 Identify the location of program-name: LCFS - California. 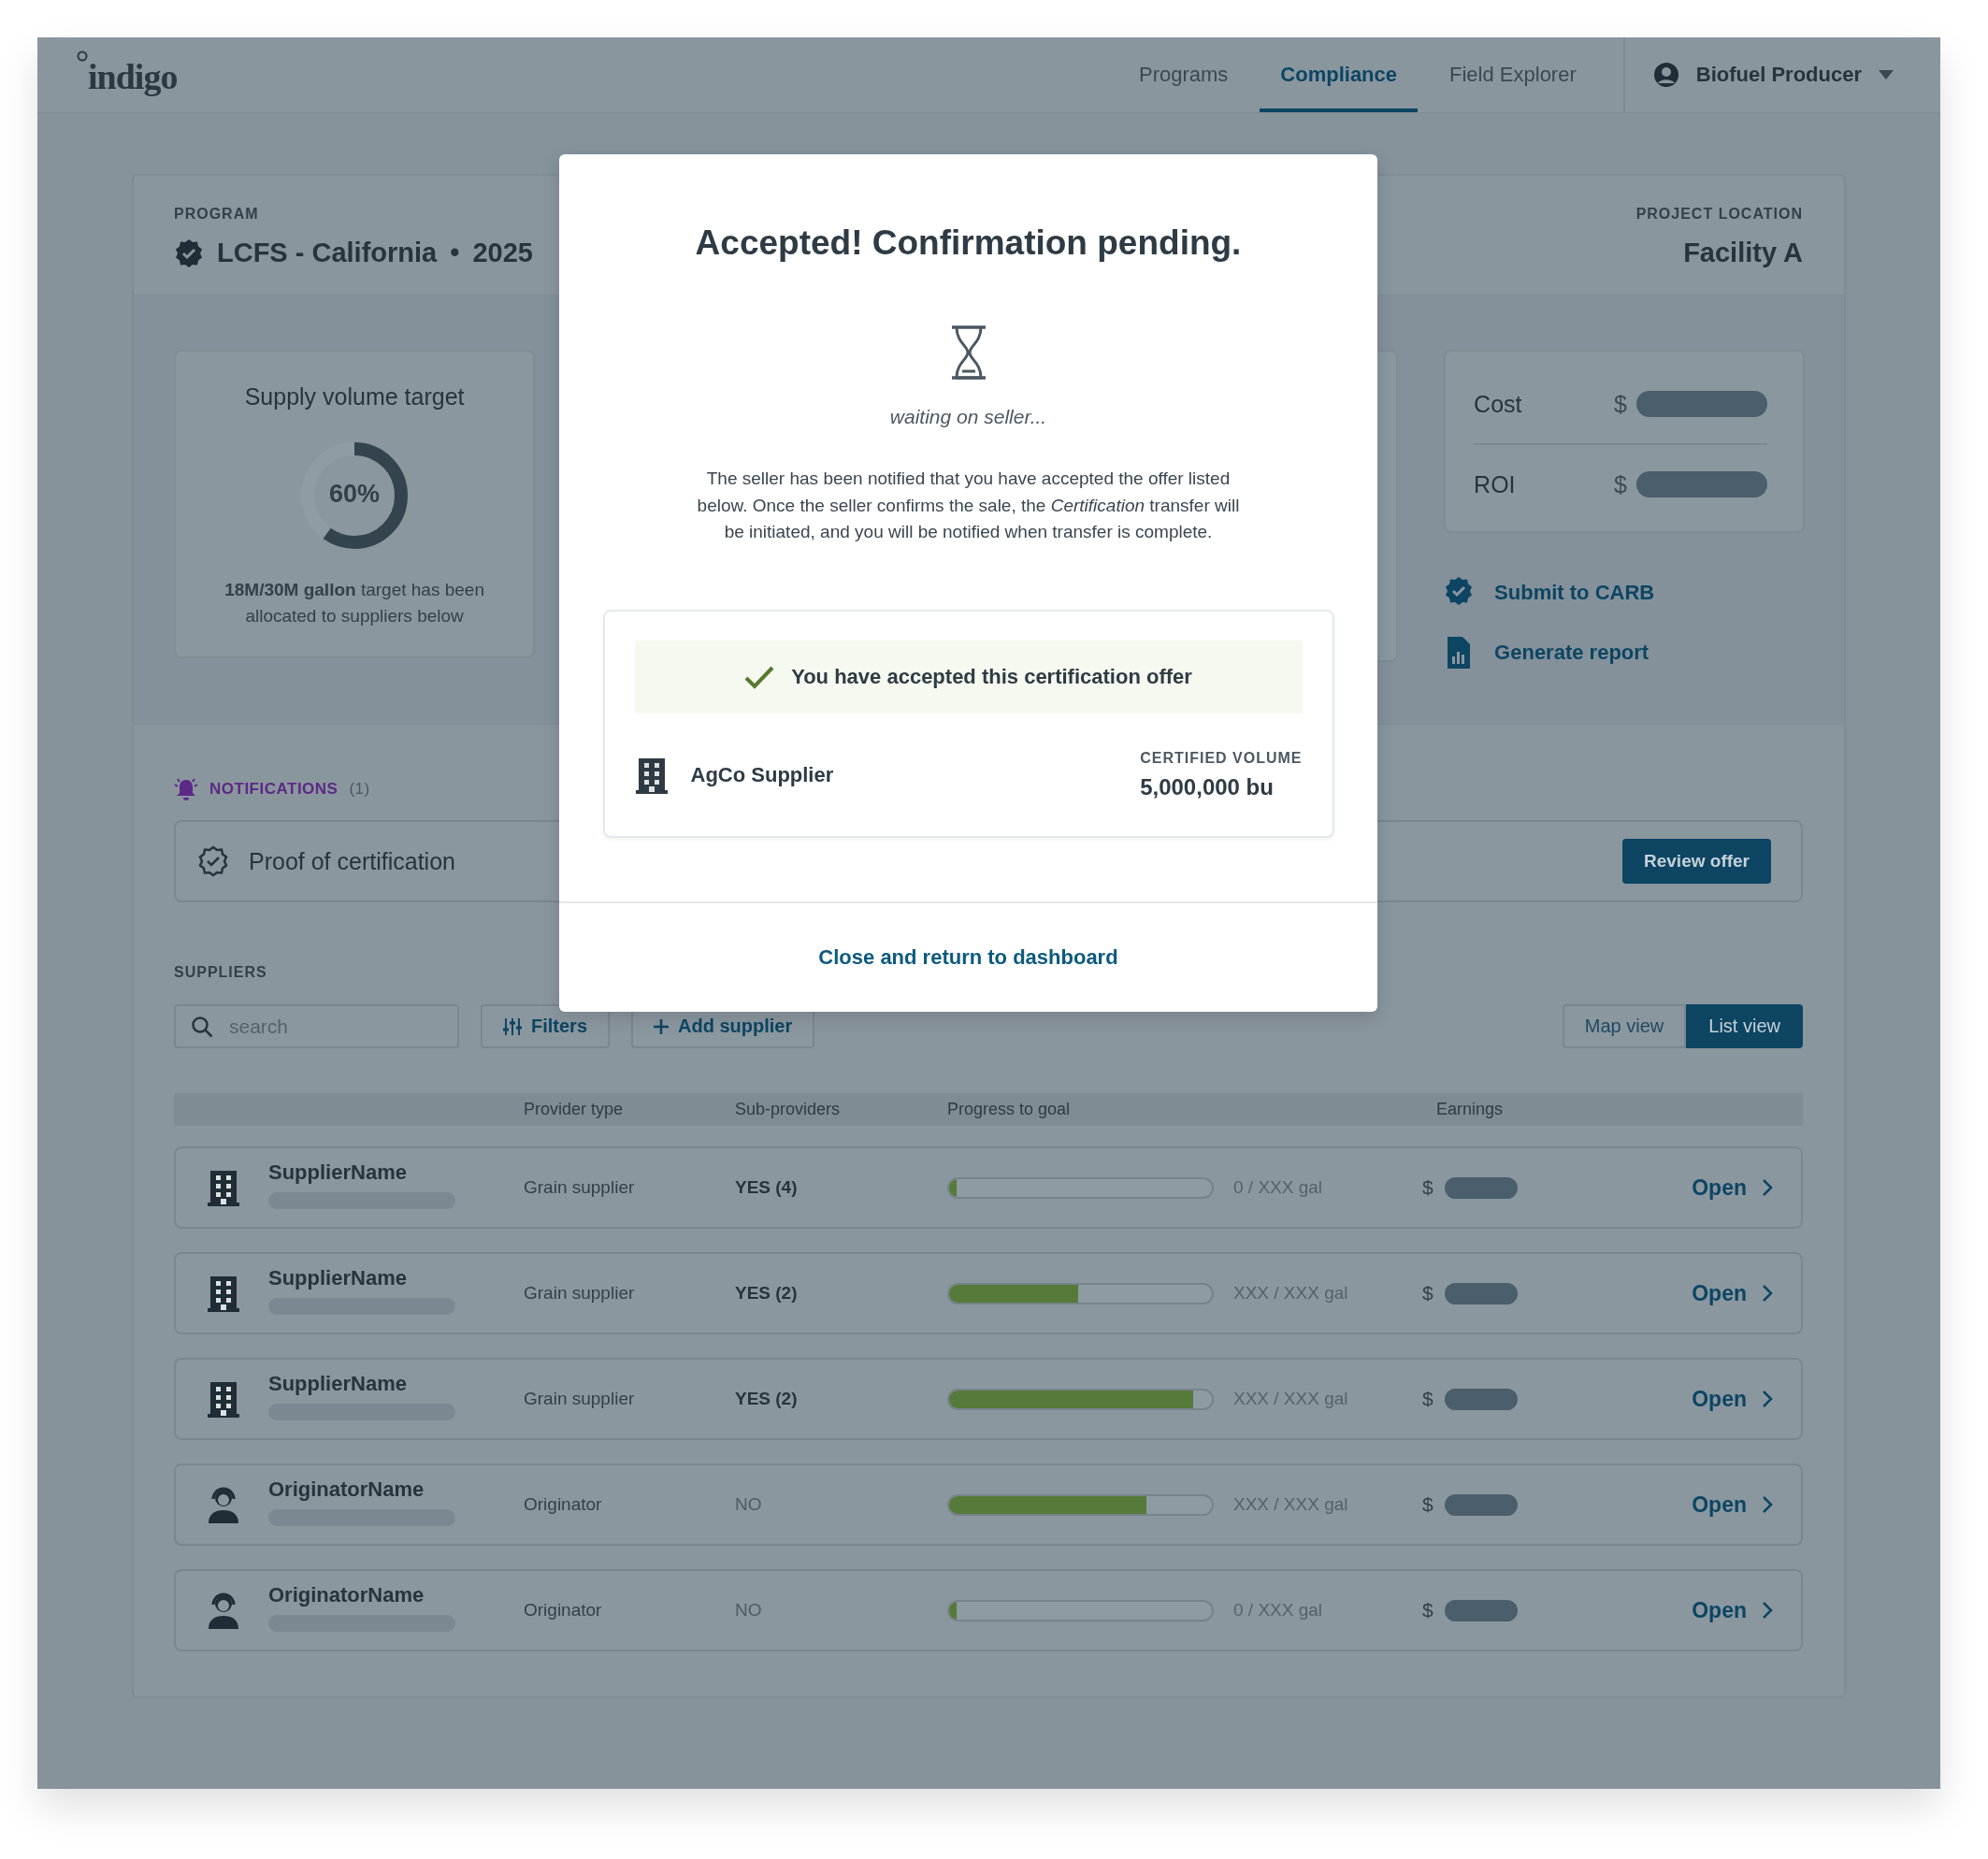
(328, 253).